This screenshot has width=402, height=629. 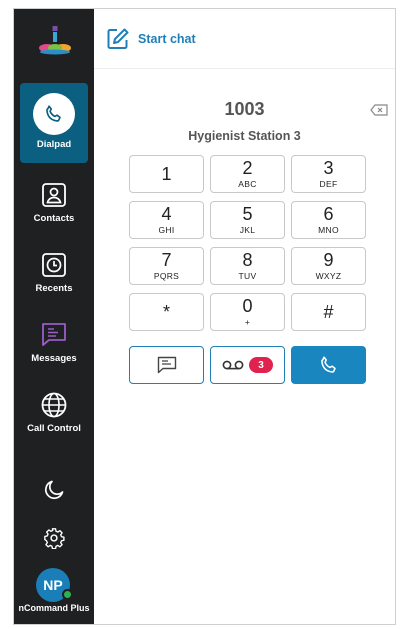 I want to click on voicemail-count-badge: 3, so click(x=261, y=365).